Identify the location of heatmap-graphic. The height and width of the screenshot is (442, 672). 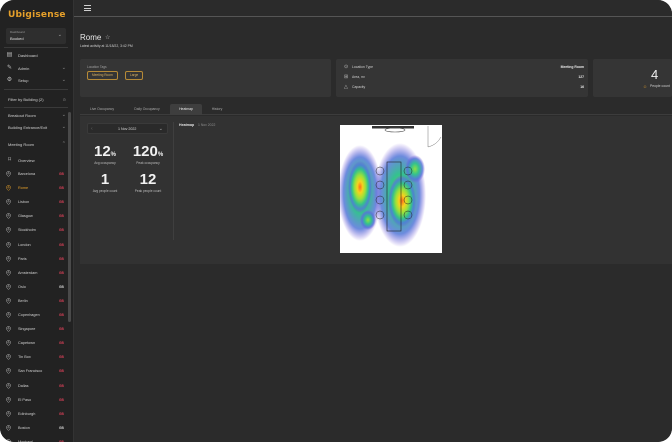
(390, 189).